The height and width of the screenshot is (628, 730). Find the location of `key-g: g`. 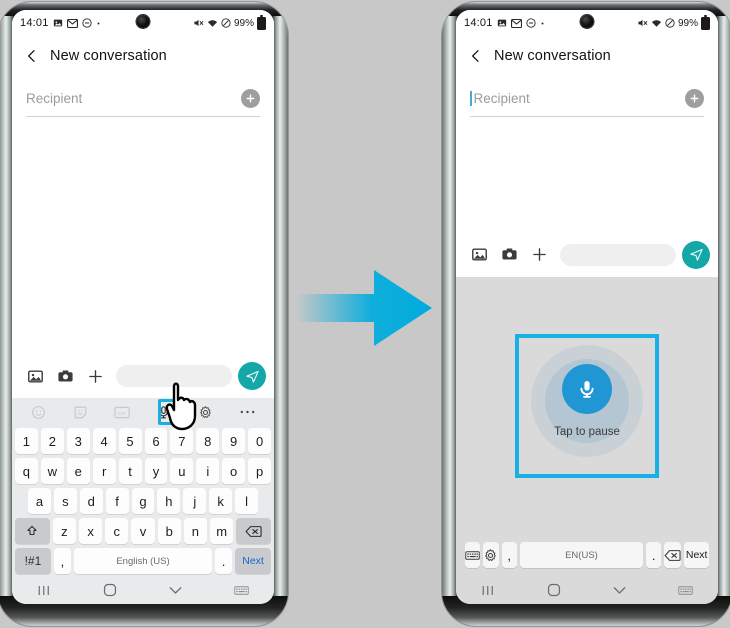

key-g: g is located at coordinates (143, 501).